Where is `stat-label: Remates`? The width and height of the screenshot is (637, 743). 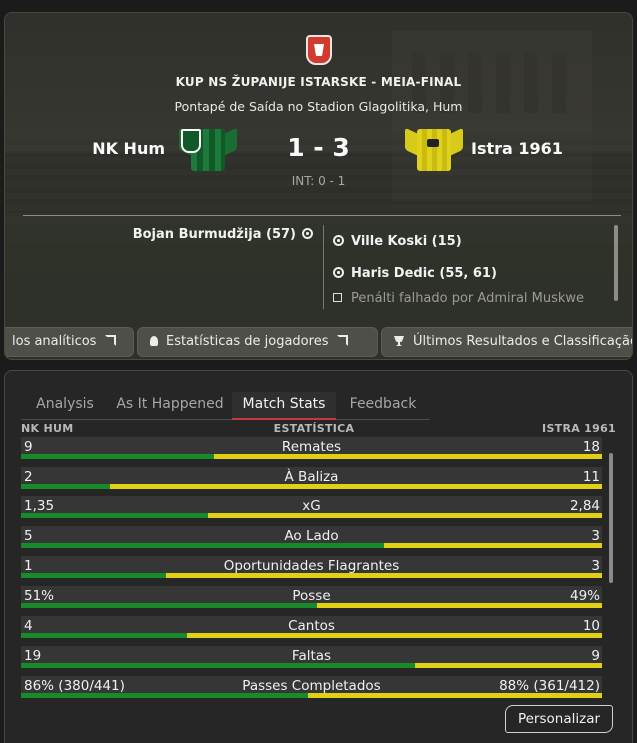 stat-label: Remates is located at coordinates (311, 447).